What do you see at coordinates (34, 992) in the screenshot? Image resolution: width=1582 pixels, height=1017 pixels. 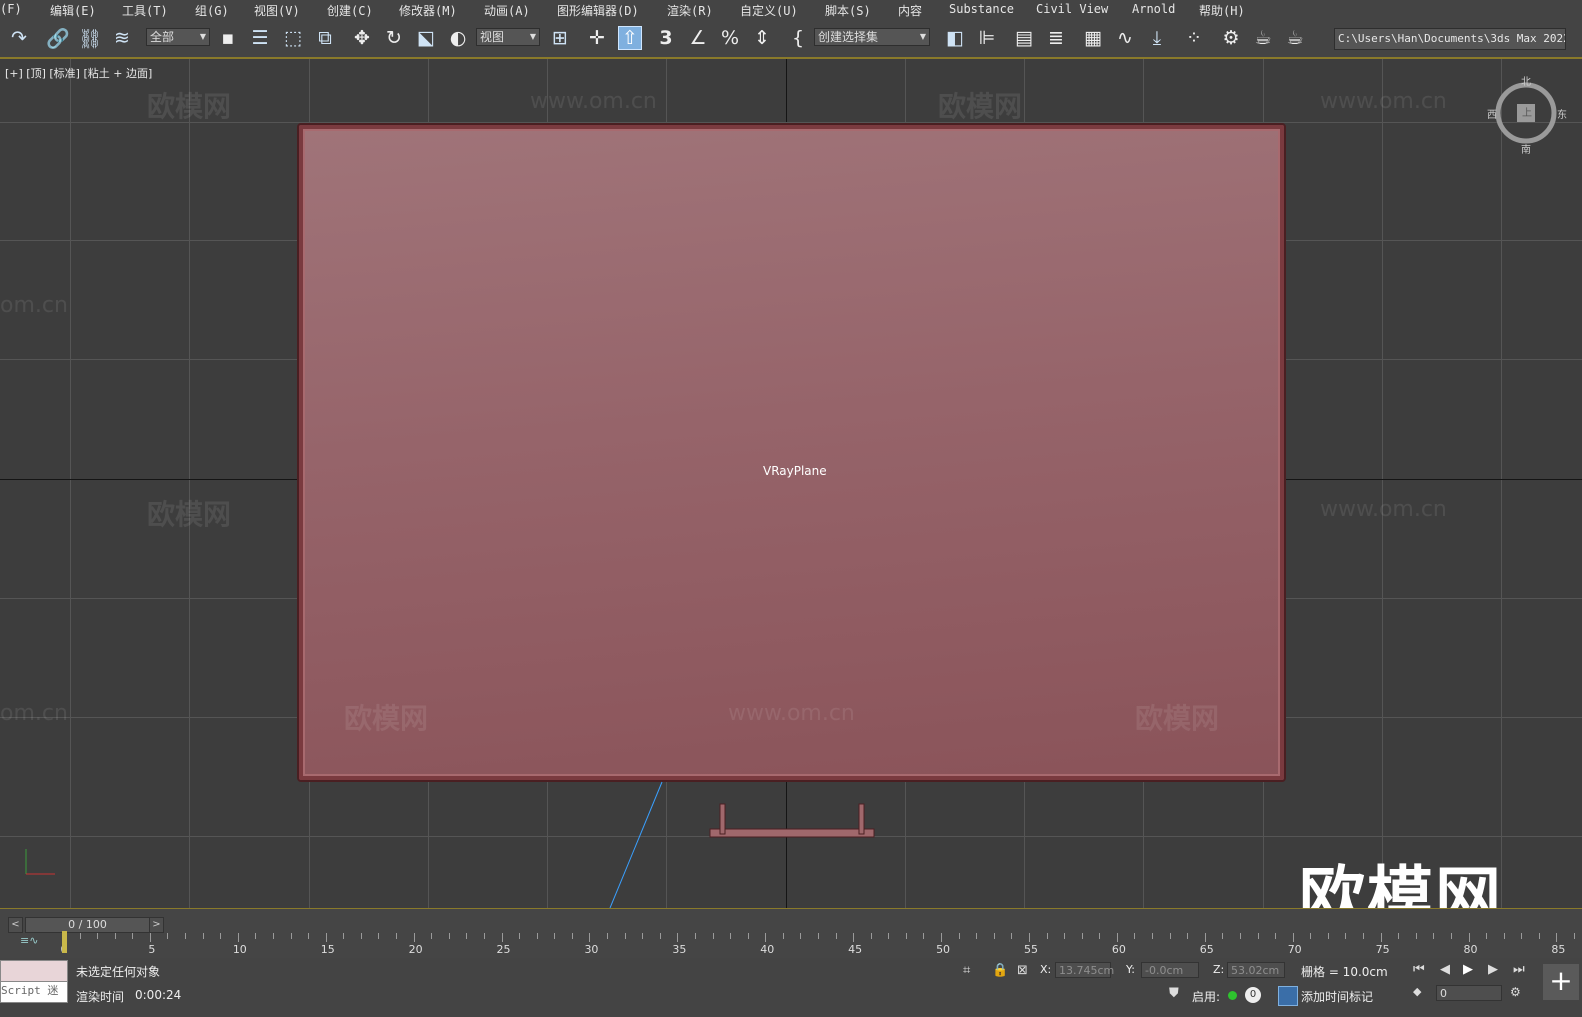 I see `maxscript-input: Script 迷` at bounding box center [34, 992].